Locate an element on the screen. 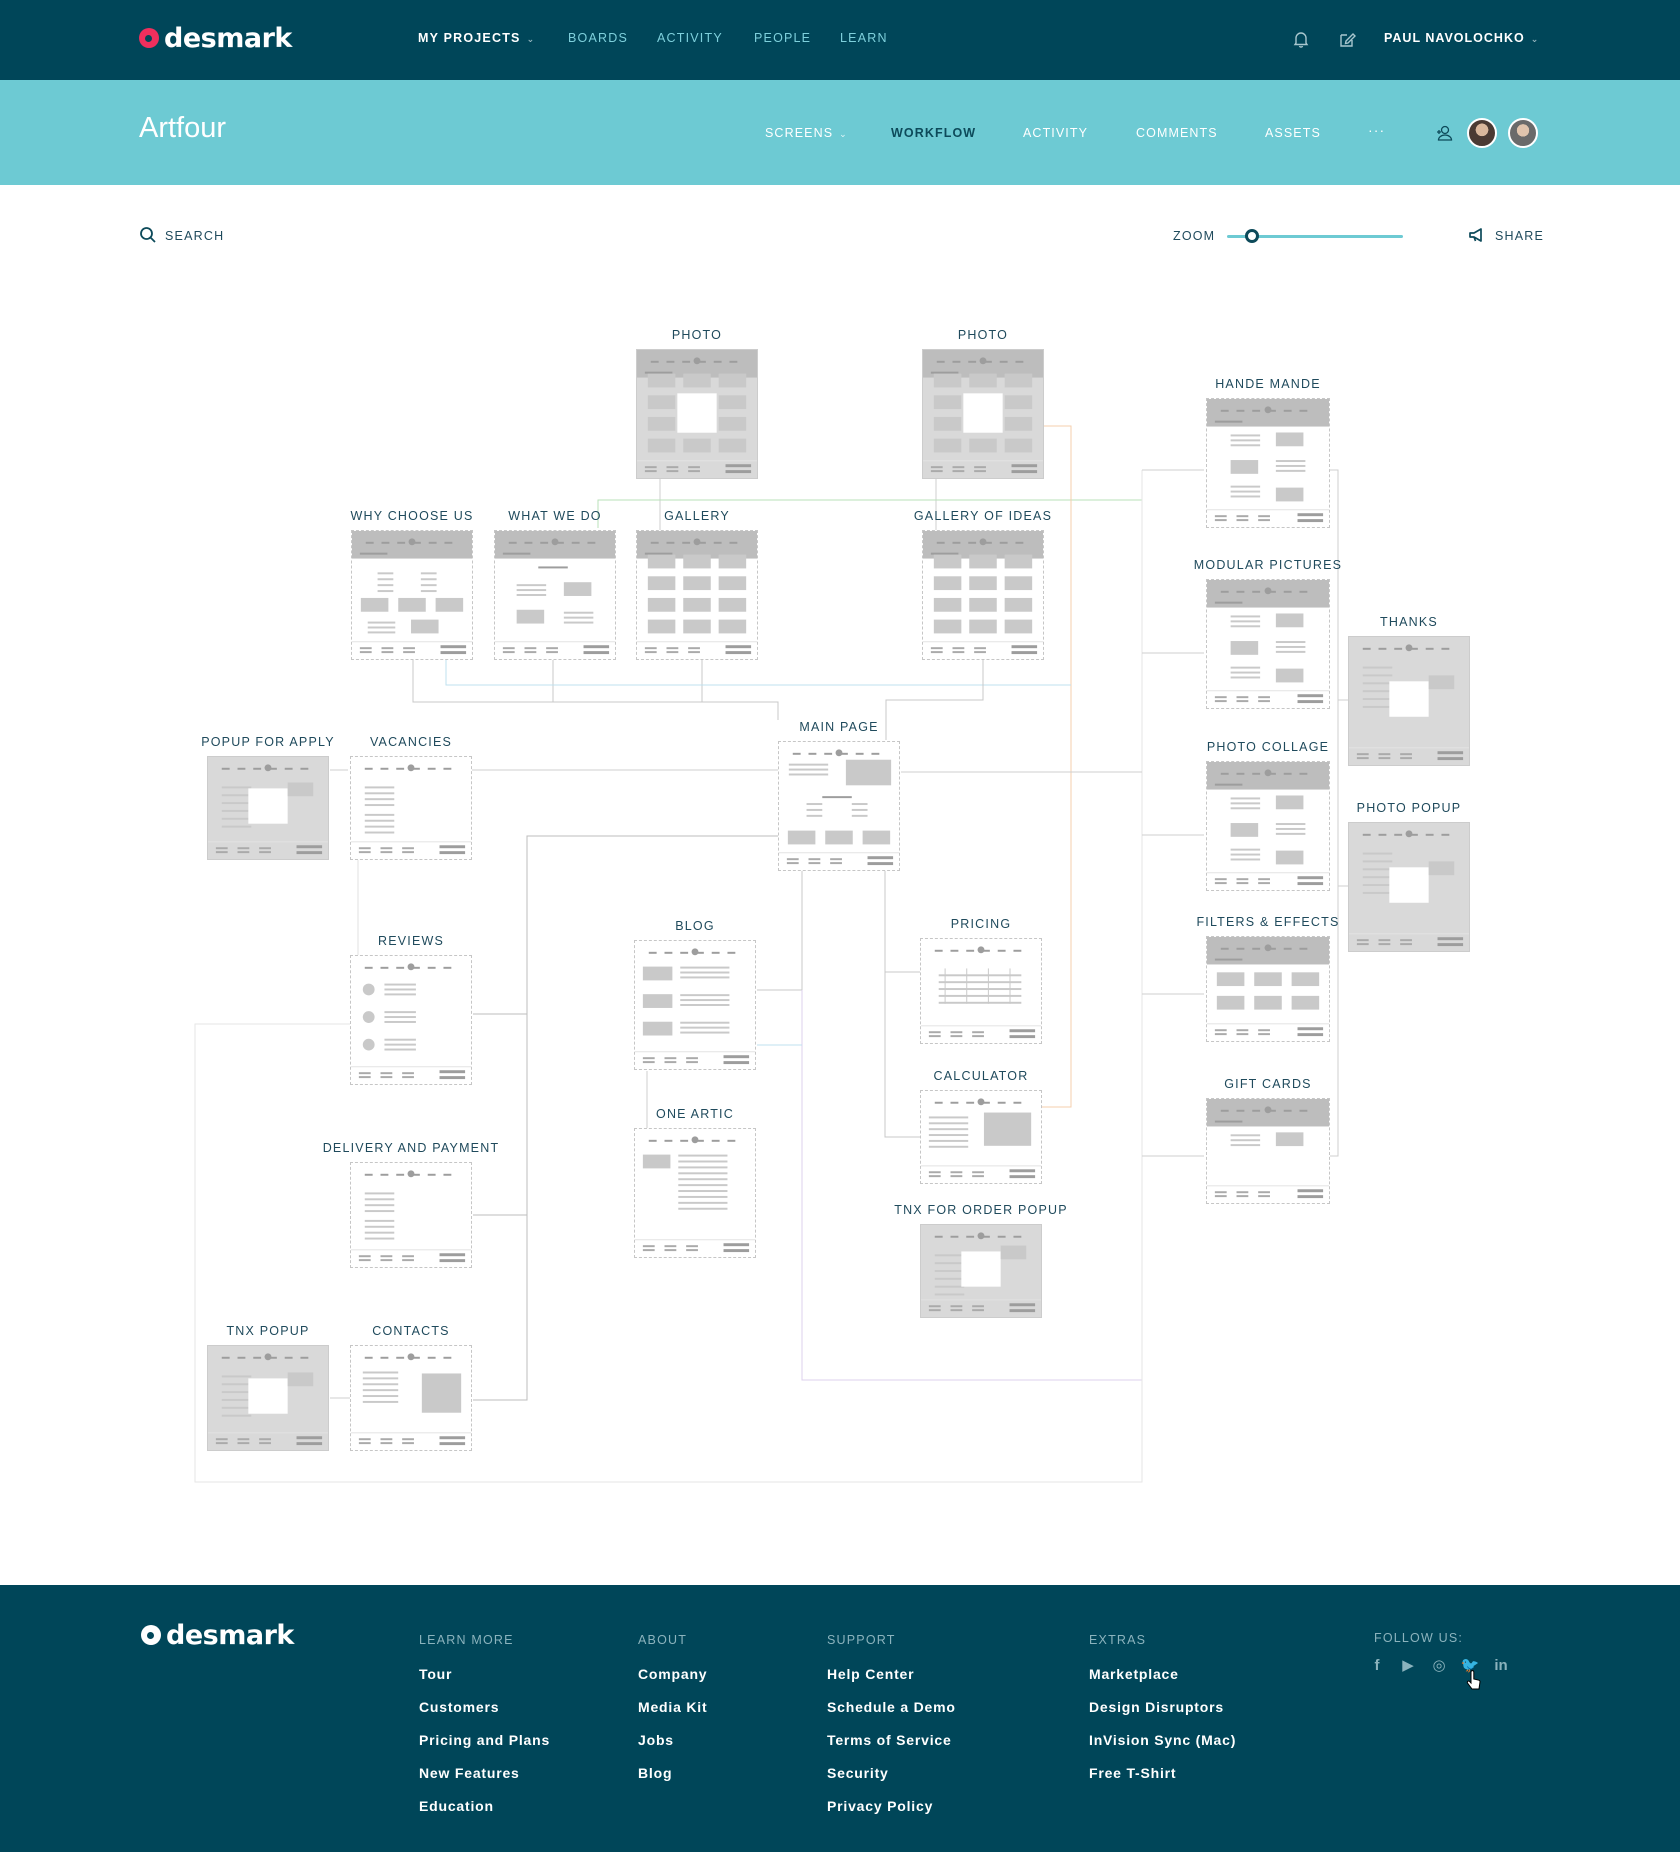  screen-main-page: MAIN PAGE is located at coordinates (839, 795).